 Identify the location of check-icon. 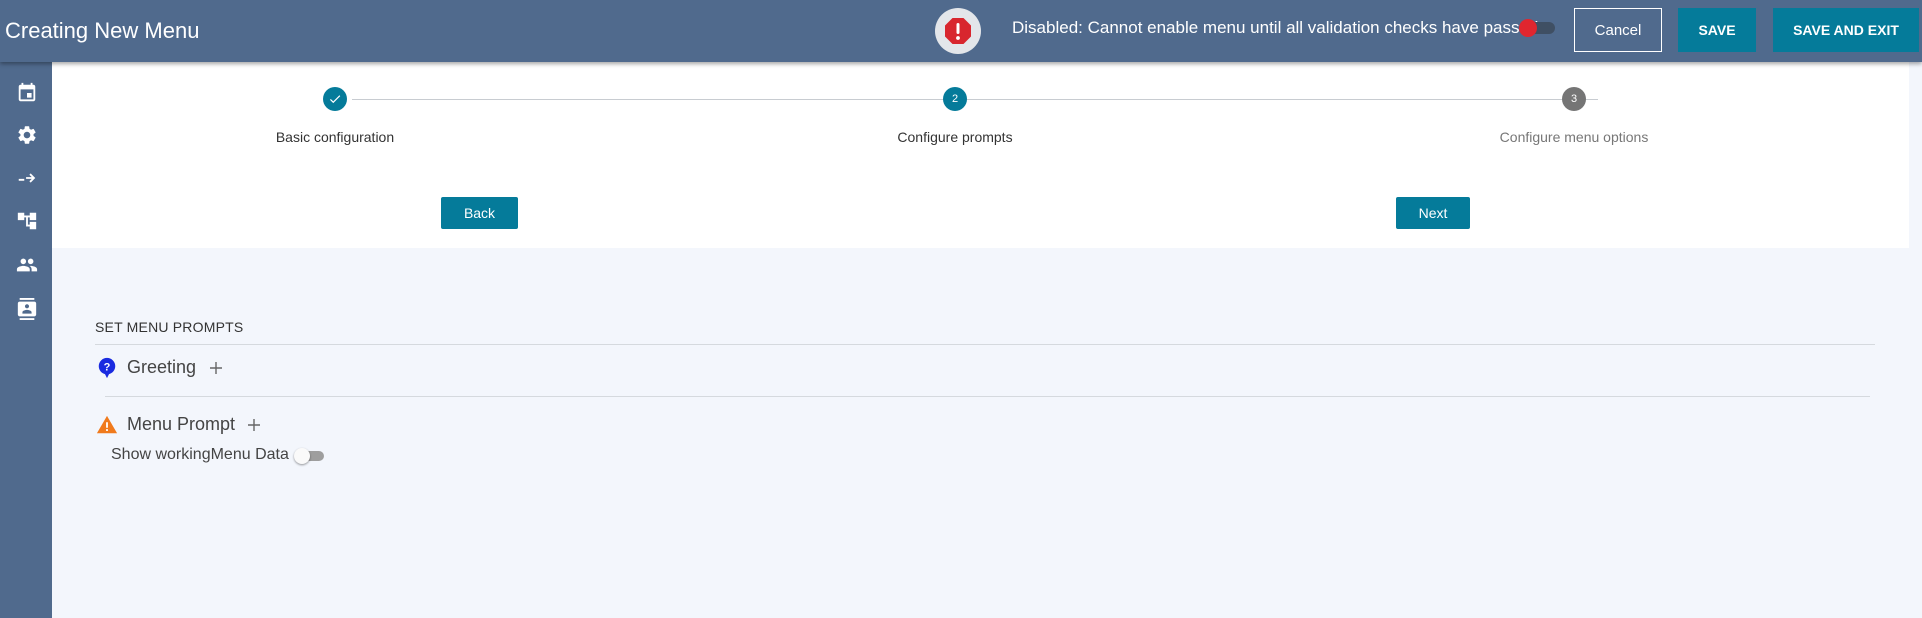
(335, 99).